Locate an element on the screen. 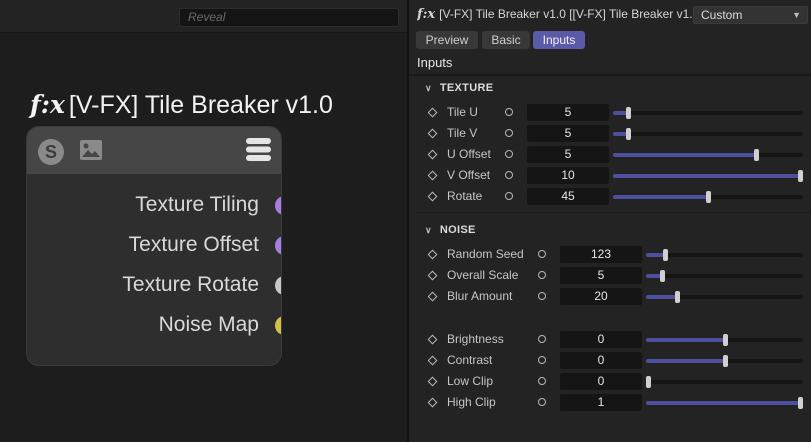  tab-preview: Preview is located at coordinates (447, 40).